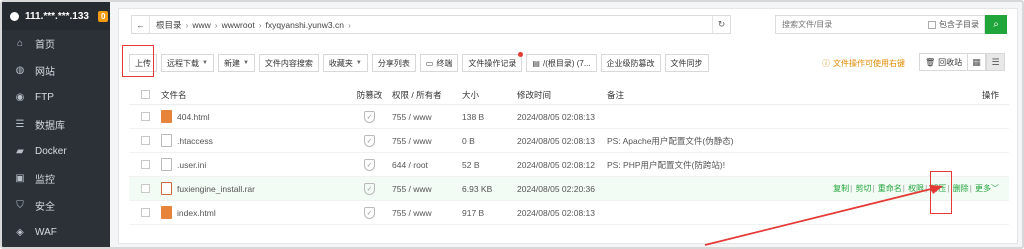  What do you see at coordinates (254, 116) in the screenshot?
I see `file-name-cell: 404.html` at bounding box center [254, 116].